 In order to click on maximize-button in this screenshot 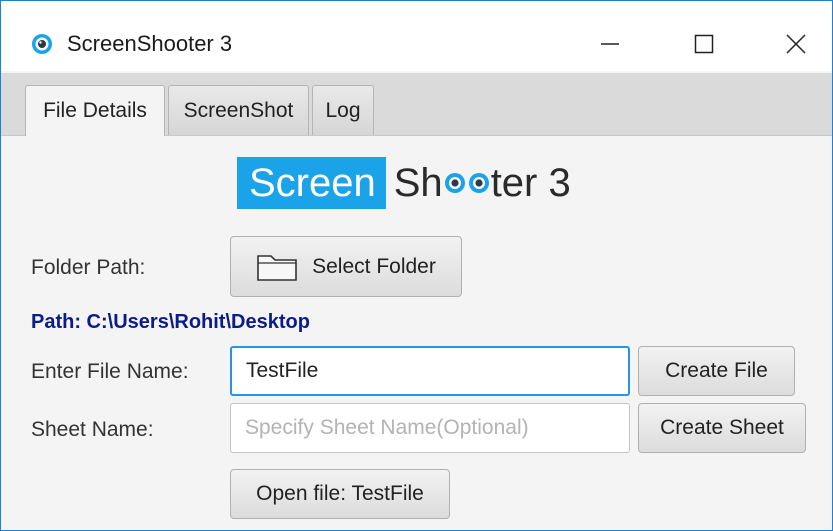, I will do `click(704, 44)`.